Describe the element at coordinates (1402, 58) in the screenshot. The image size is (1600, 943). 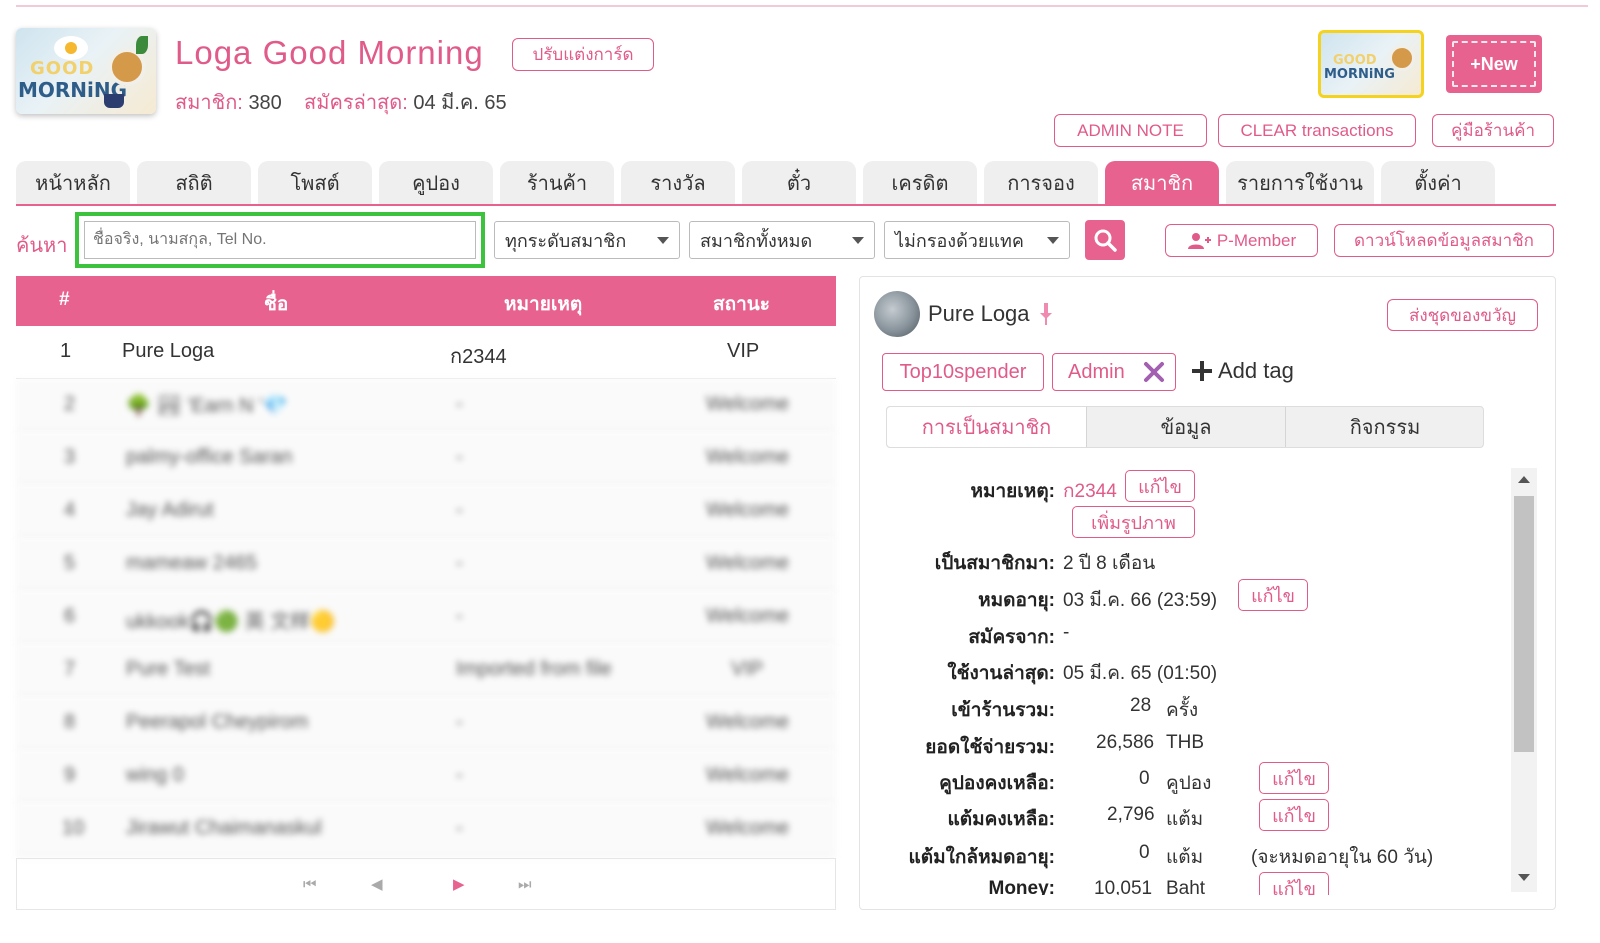
I see `plate-graphic` at that location.